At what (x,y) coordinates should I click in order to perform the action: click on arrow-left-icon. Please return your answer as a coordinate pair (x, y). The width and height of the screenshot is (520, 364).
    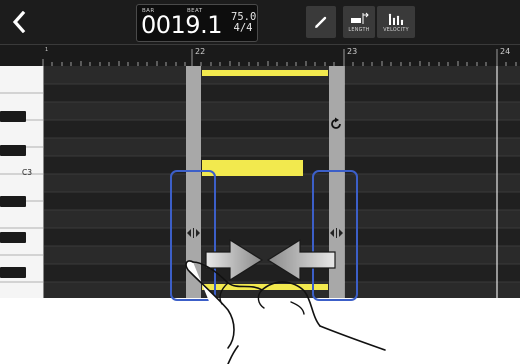
    Looking at the image, I should click on (301, 260).